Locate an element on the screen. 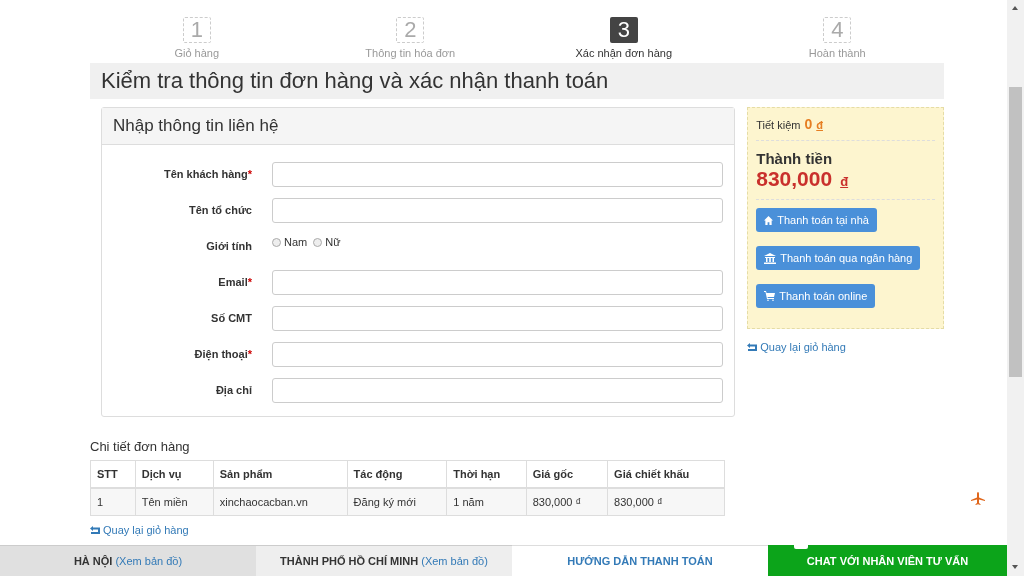 The width and height of the screenshot is (1024, 576). table-cell: 1 is located at coordinates (113, 502).